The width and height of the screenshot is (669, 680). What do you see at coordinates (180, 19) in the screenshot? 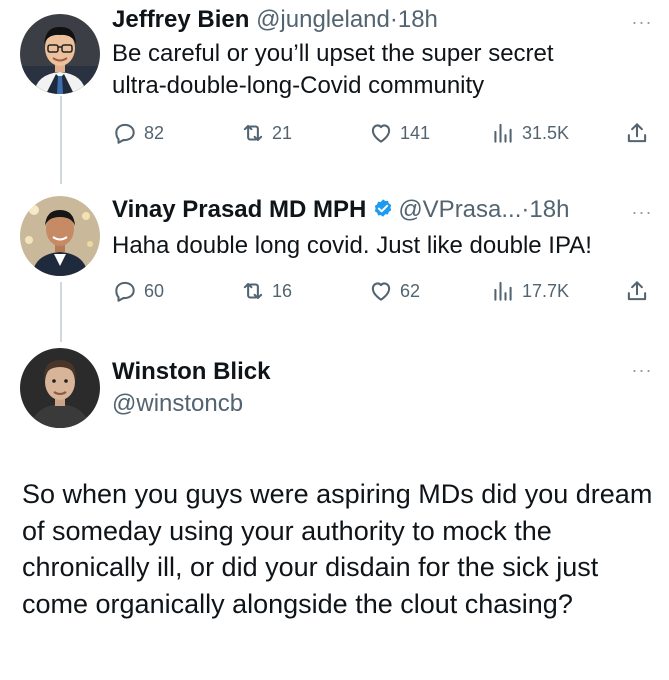
I see `author-name: Jeffrey Bien` at bounding box center [180, 19].